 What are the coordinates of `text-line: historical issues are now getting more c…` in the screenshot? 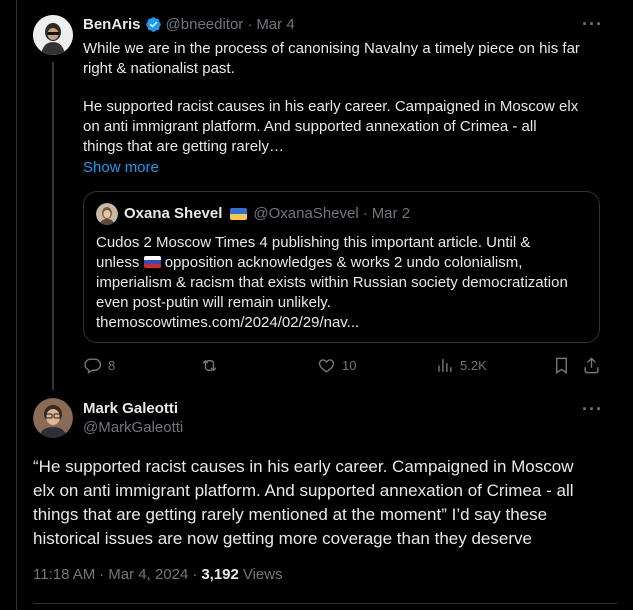 It's located at (282, 538).